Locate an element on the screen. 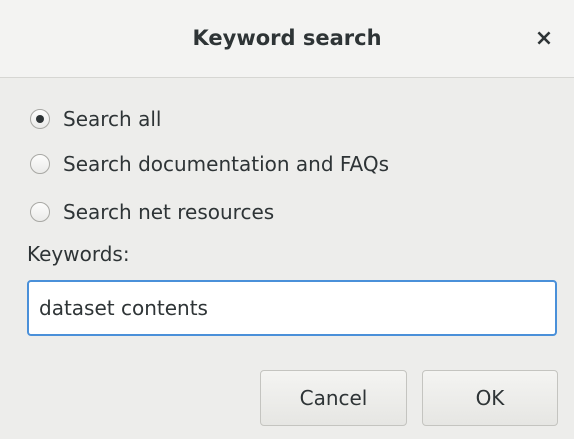 The height and width of the screenshot is (439, 574). radio-selected-icon is located at coordinates (40, 119).